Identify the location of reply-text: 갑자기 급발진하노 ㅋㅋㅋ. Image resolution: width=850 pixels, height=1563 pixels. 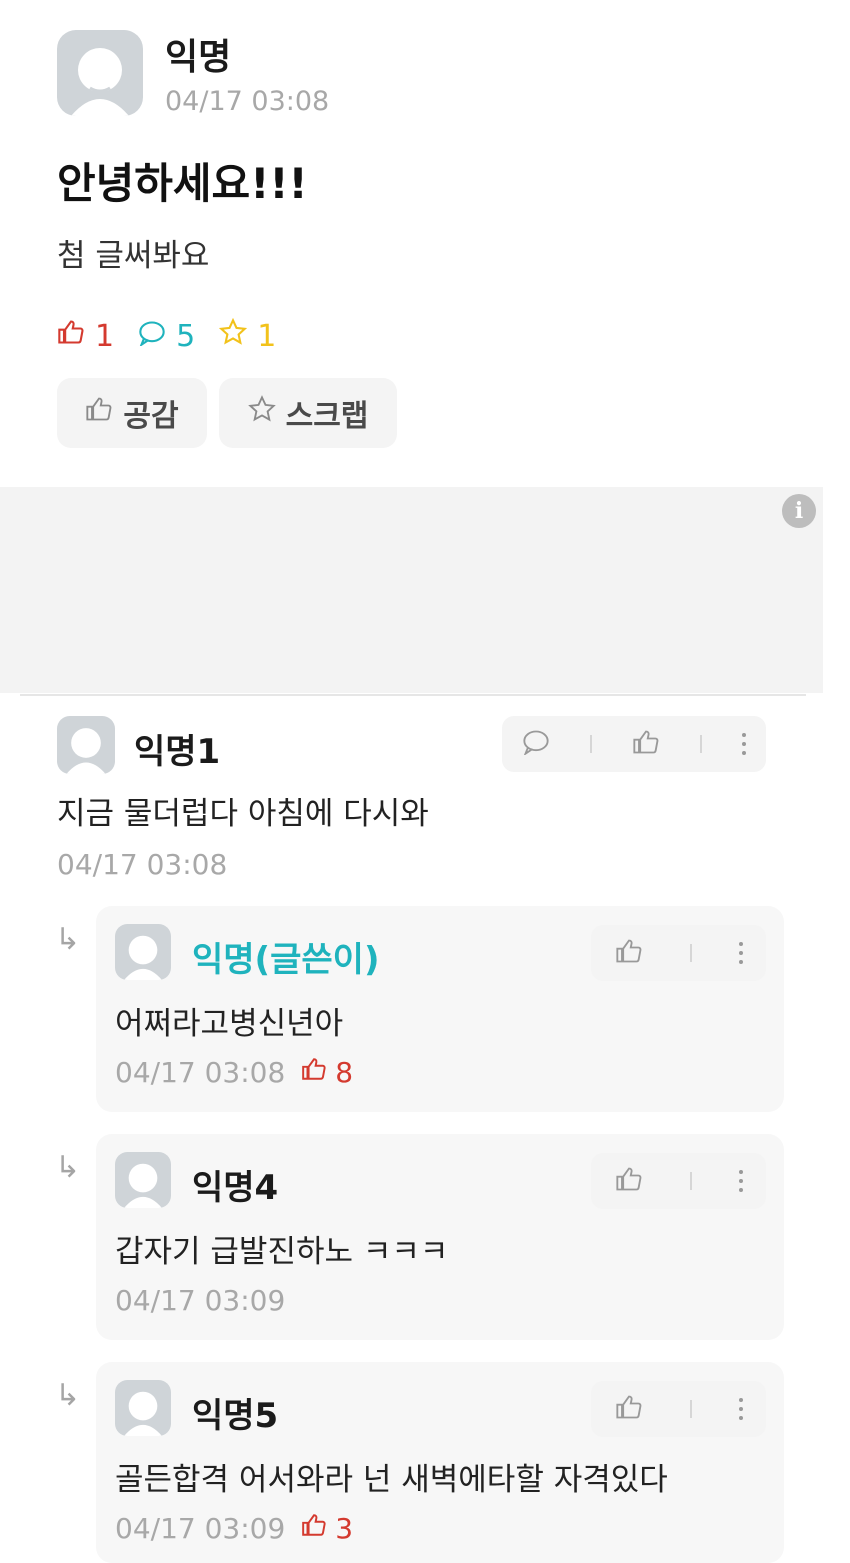
(282, 1252).